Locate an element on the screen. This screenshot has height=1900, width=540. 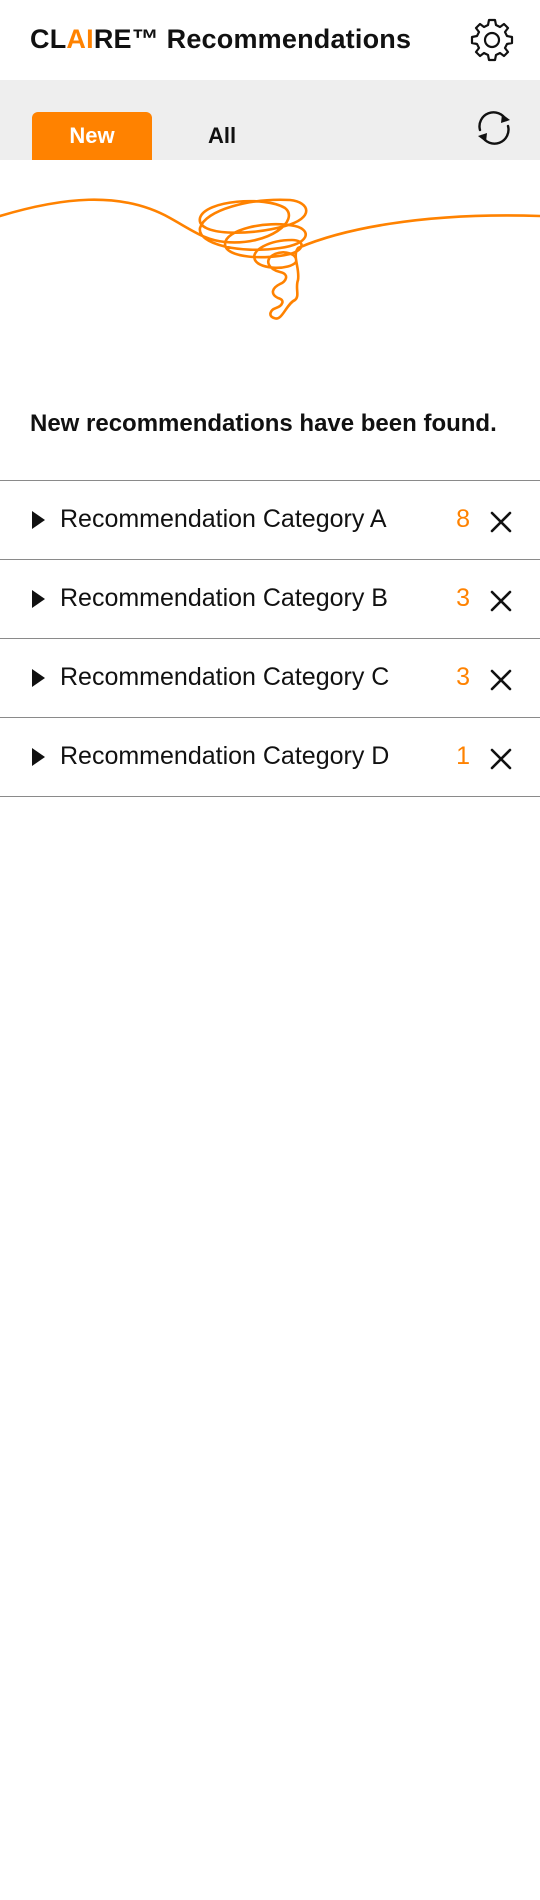
category-count: 8 is located at coordinates (463, 519).